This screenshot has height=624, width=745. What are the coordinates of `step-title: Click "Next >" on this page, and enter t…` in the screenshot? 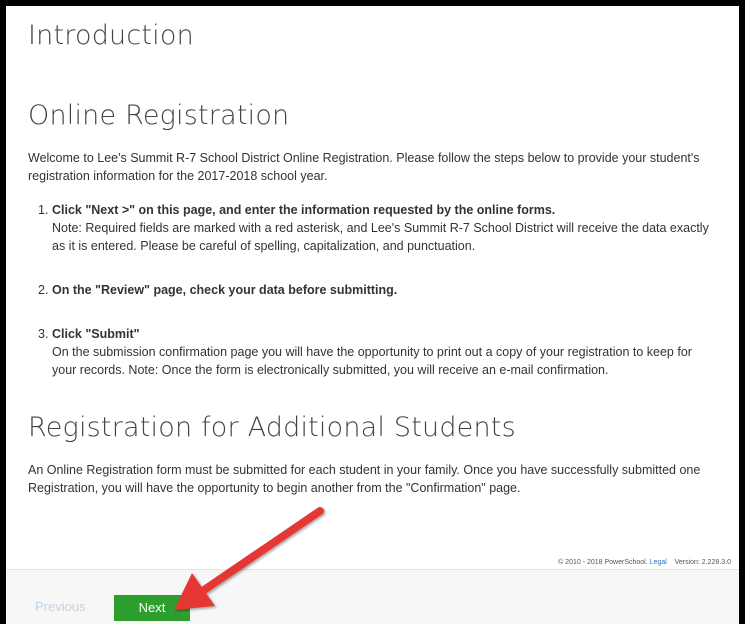 It's located at (304, 210).